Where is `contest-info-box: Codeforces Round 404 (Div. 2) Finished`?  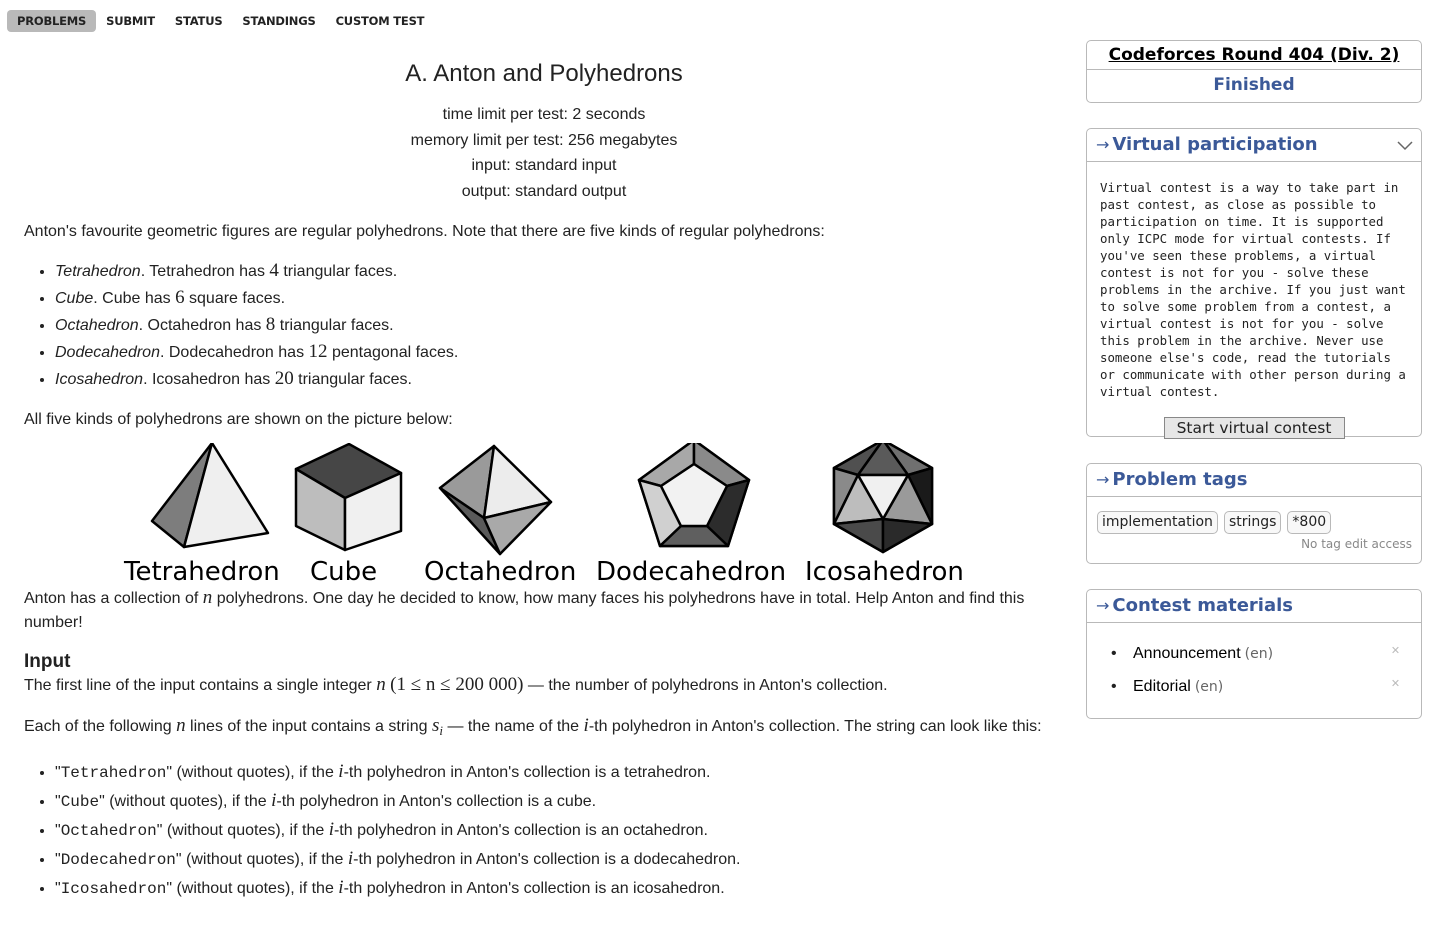 contest-info-box: Codeforces Round 404 (Div. 2) Finished is located at coordinates (1254, 71).